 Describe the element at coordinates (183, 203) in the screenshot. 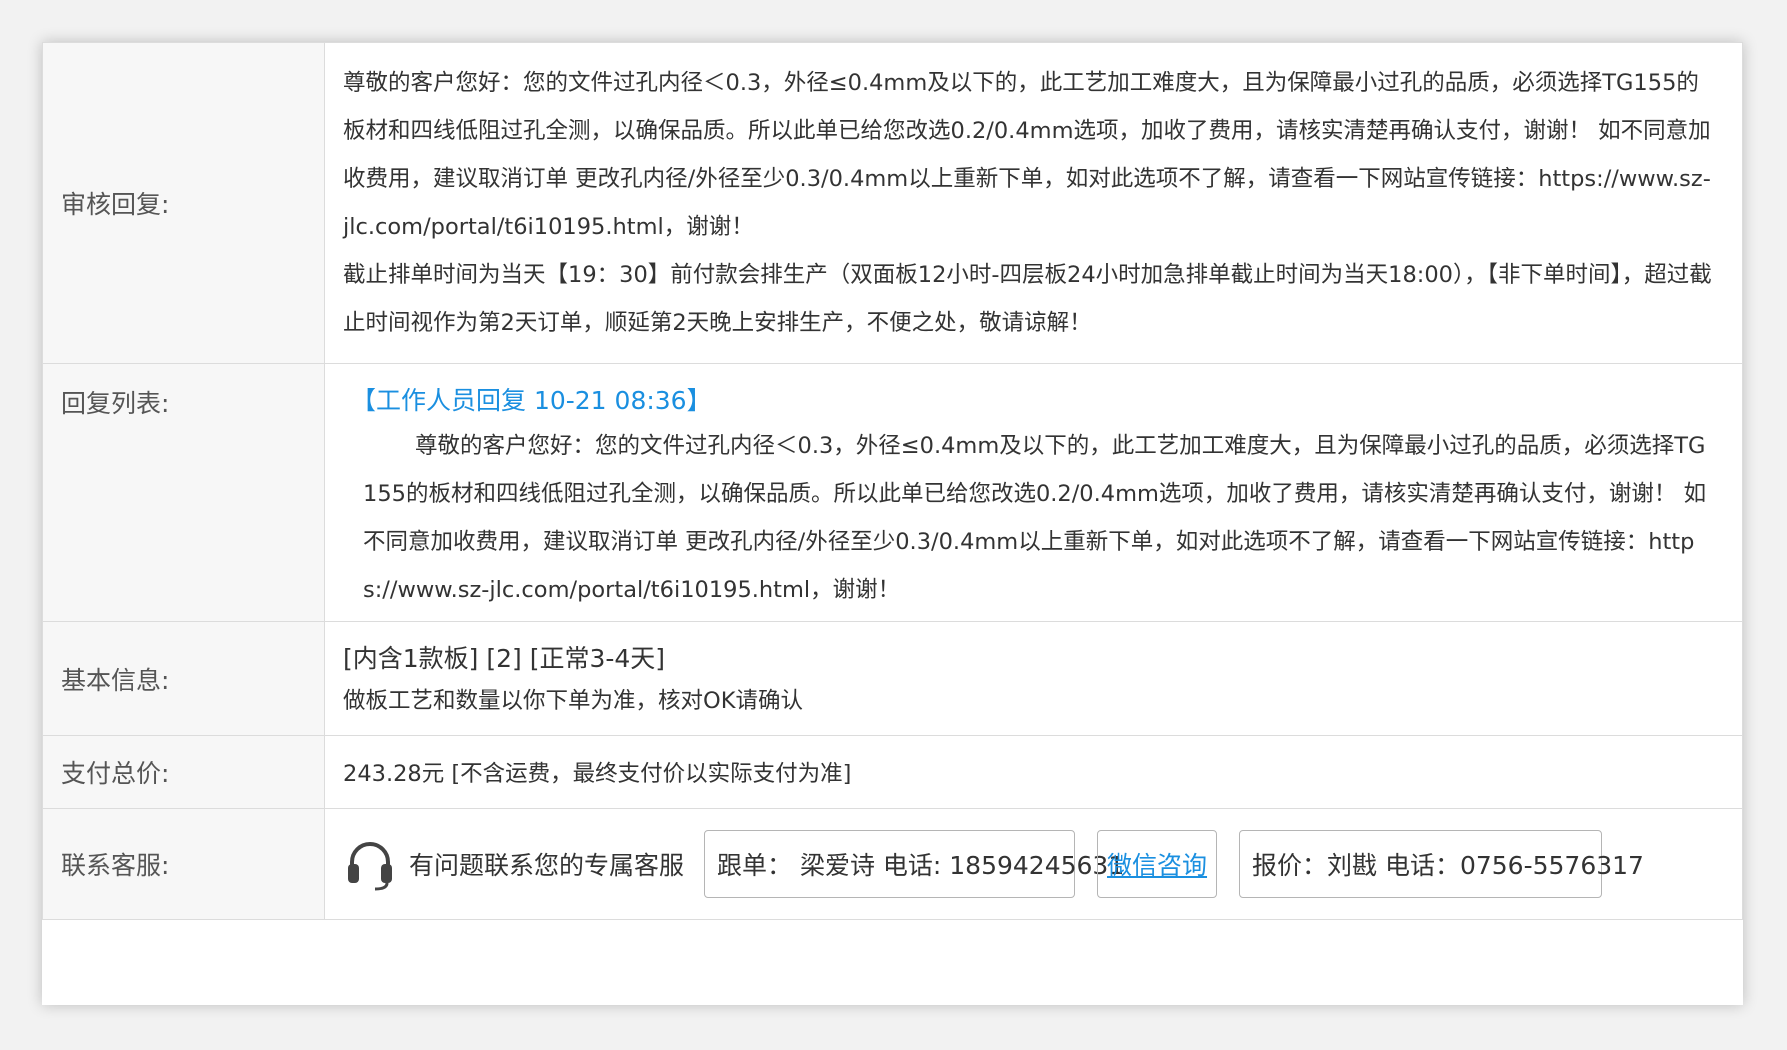

I see `review-label: 审核回复:` at that location.